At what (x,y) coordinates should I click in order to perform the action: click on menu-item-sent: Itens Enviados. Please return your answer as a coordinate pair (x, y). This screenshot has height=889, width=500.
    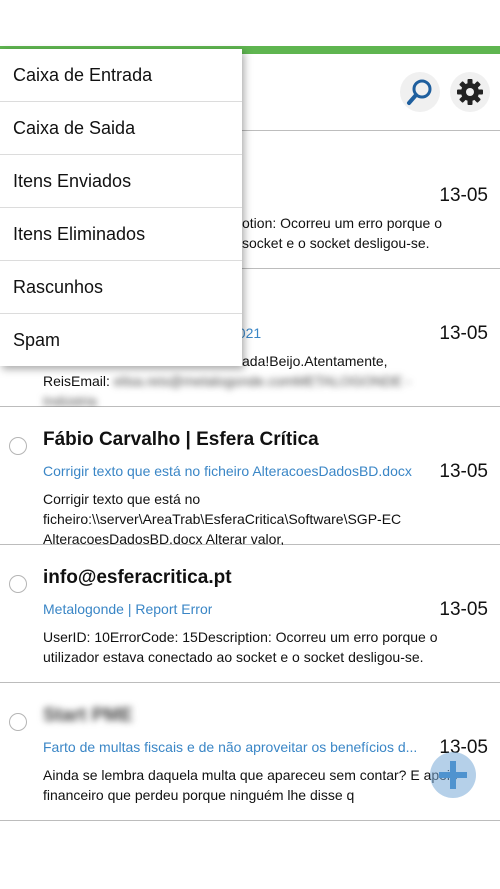
    Looking at the image, I should click on (121, 181).